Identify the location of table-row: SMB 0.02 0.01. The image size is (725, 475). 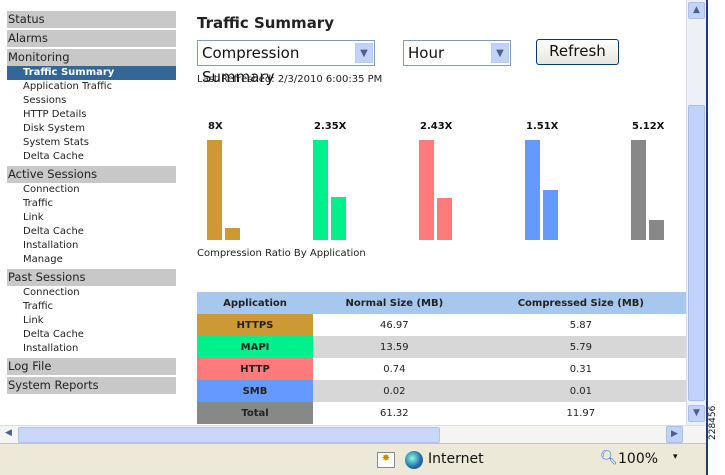
(441, 391).